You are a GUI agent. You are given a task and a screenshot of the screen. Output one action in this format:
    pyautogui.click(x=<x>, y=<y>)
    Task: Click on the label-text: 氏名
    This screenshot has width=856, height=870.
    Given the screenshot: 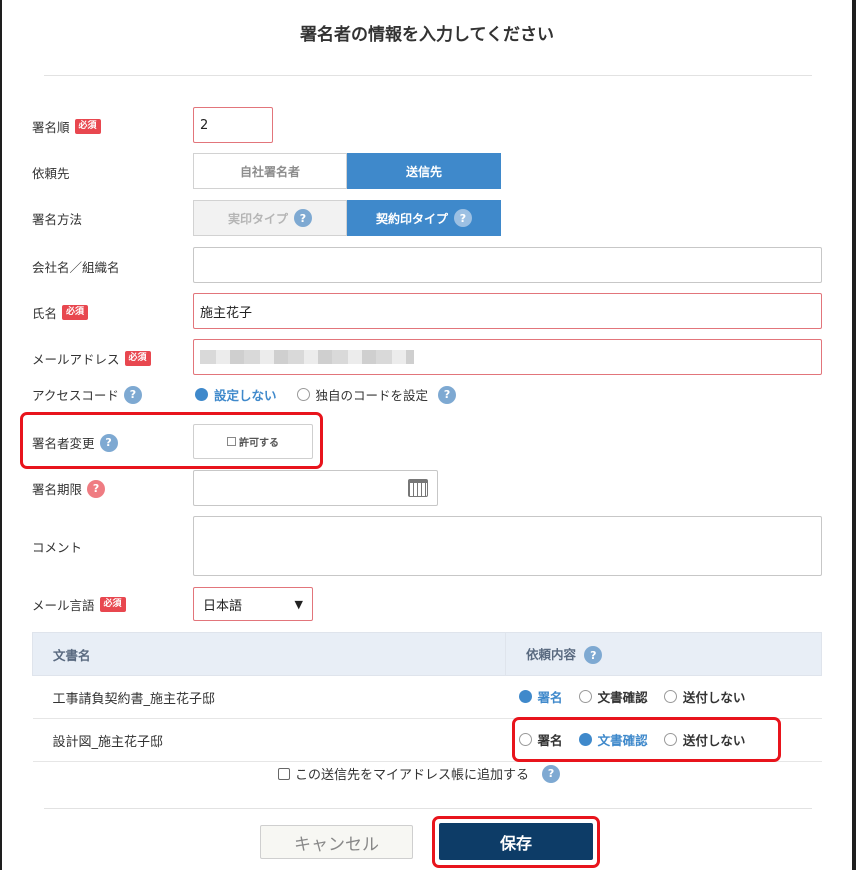 What is the action you would take?
    pyautogui.click(x=45, y=313)
    